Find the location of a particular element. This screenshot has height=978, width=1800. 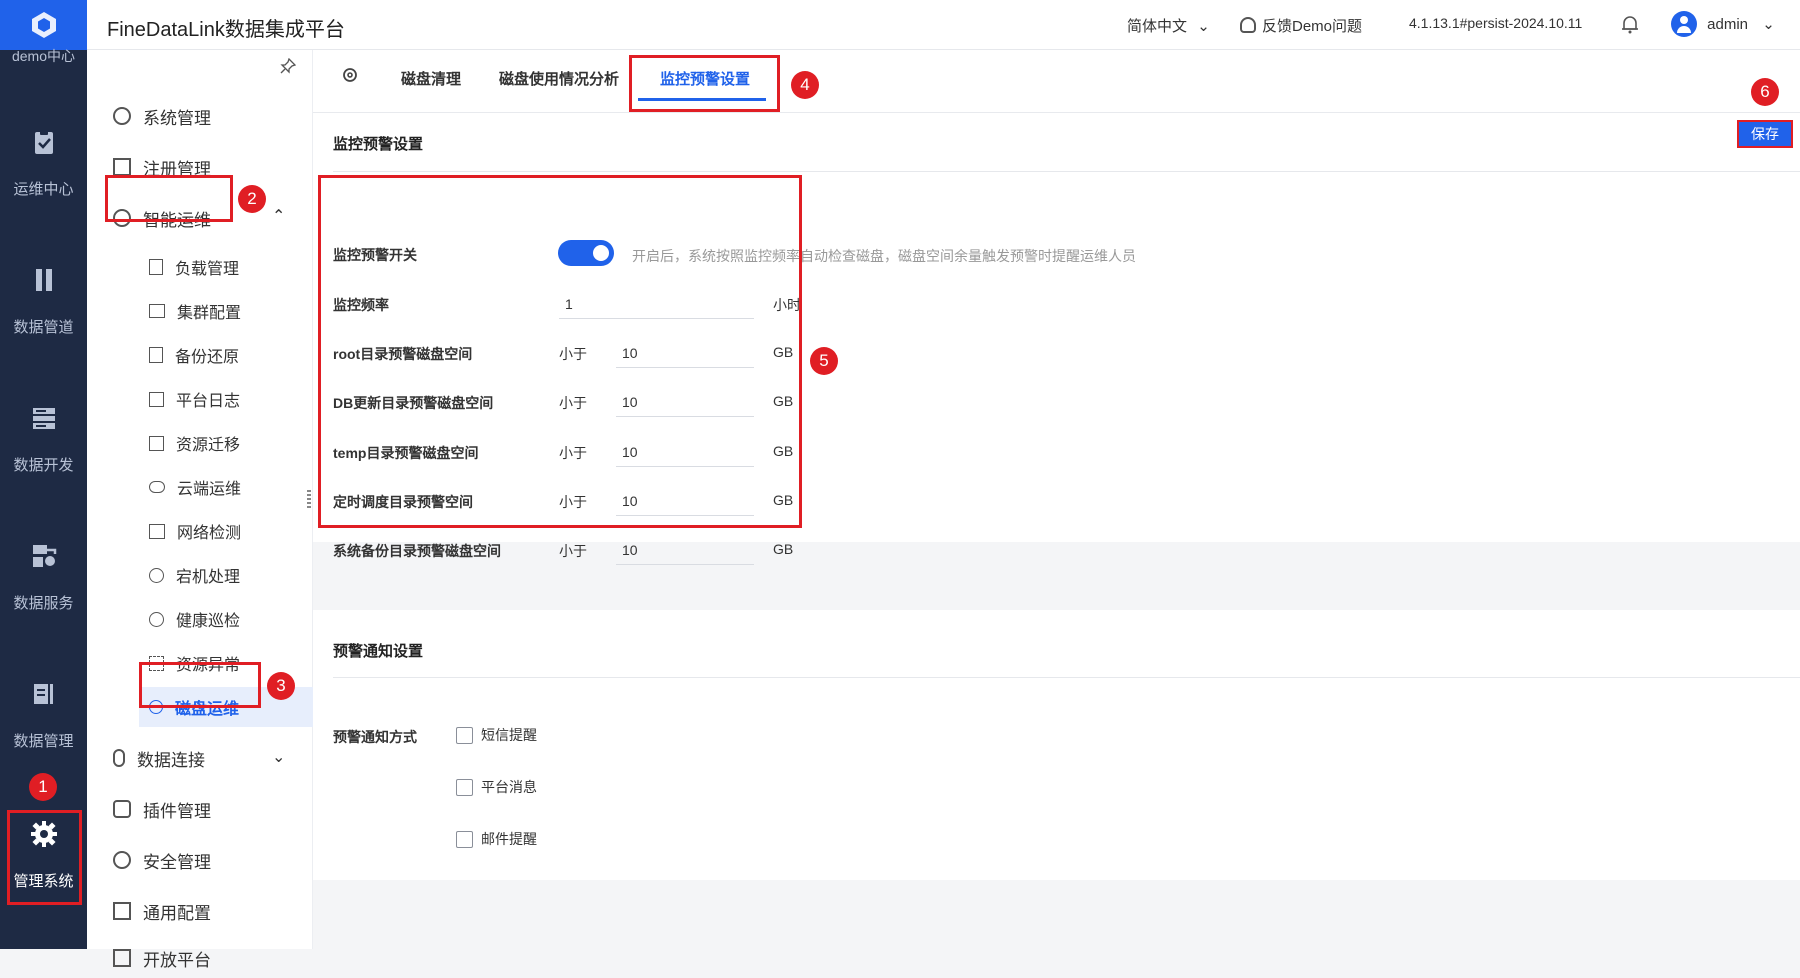

sidebar-item-cloud-ops: 云端运维 is located at coordinates (200, 487).